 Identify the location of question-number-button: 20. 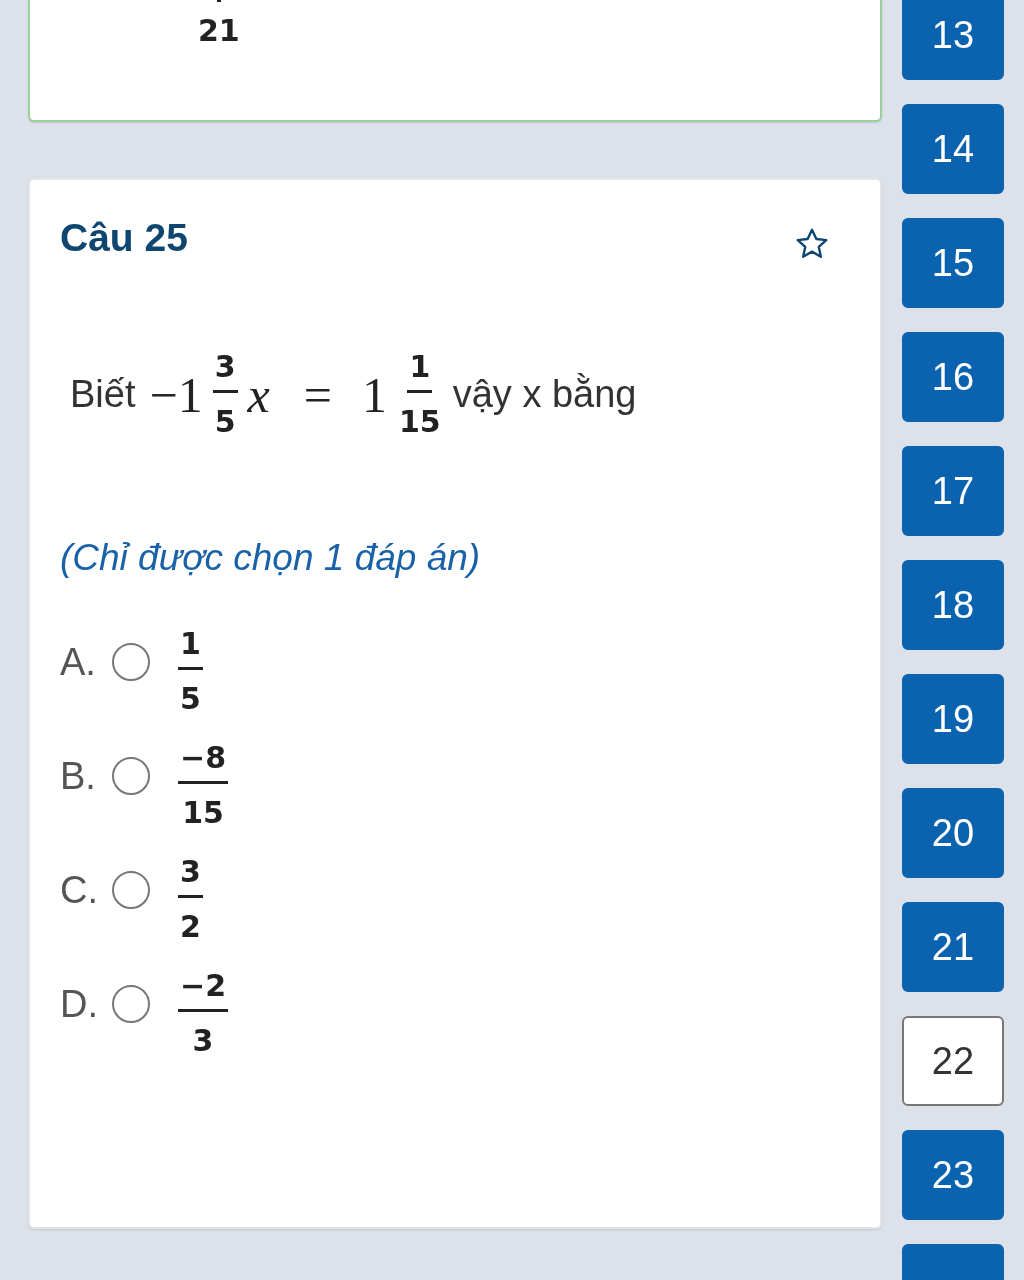
(953, 833).